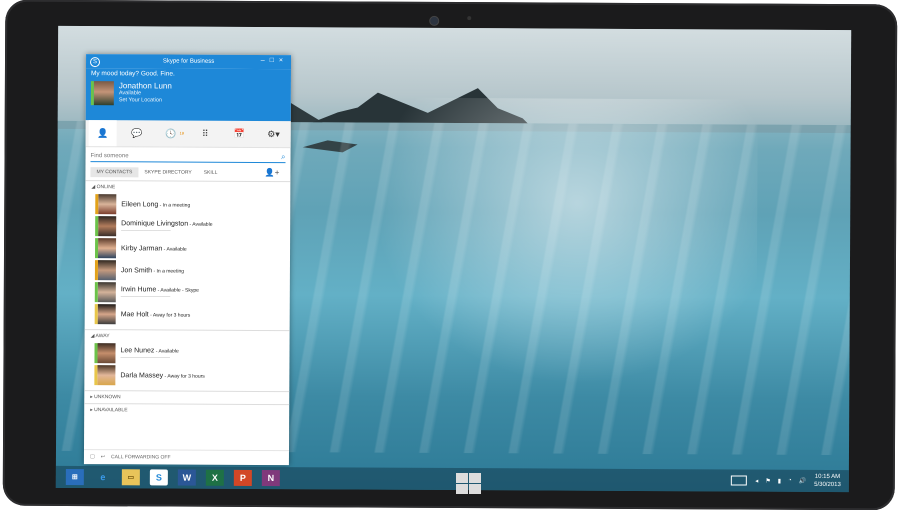  What do you see at coordinates (239, 133) in the screenshot?
I see `meetings-tab-icon: 📅` at bounding box center [239, 133].